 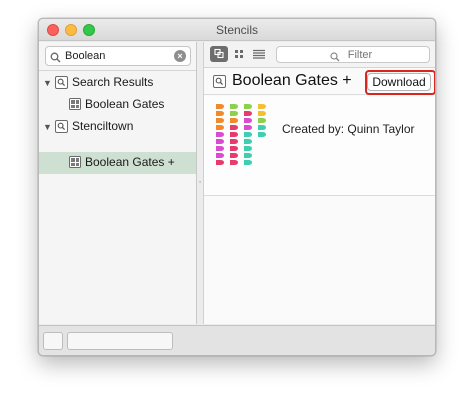 I want to click on sidebar-item-stenciltown: ▼ Stenciltown, so click(x=117, y=127).